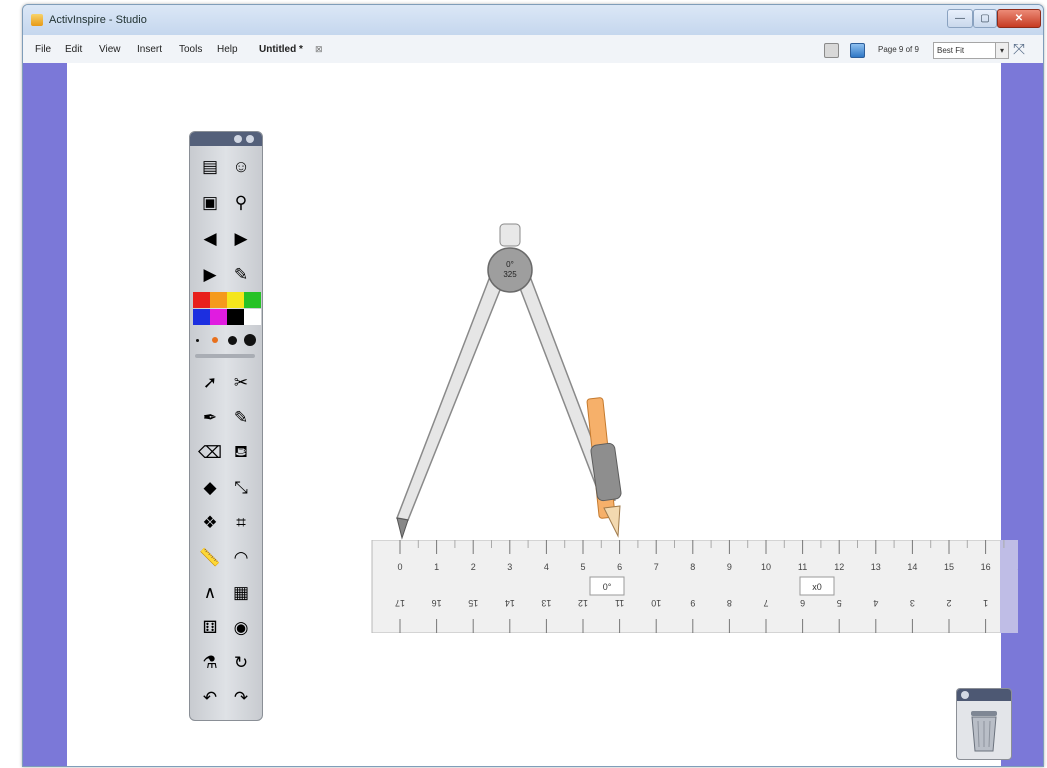  What do you see at coordinates (241, 239) in the screenshot?
I see `next-page-icon: ▶` at bounding box center [241, 239].